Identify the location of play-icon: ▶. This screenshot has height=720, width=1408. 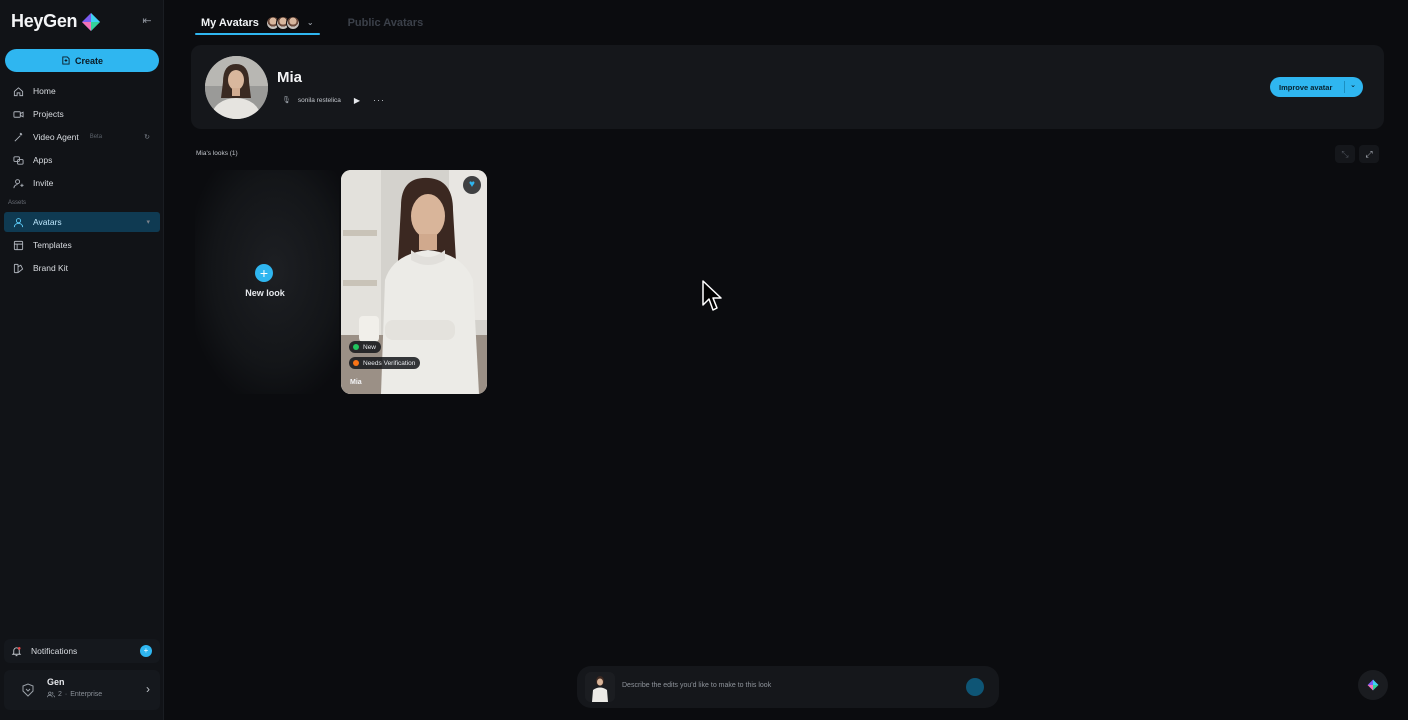
(357, 100).